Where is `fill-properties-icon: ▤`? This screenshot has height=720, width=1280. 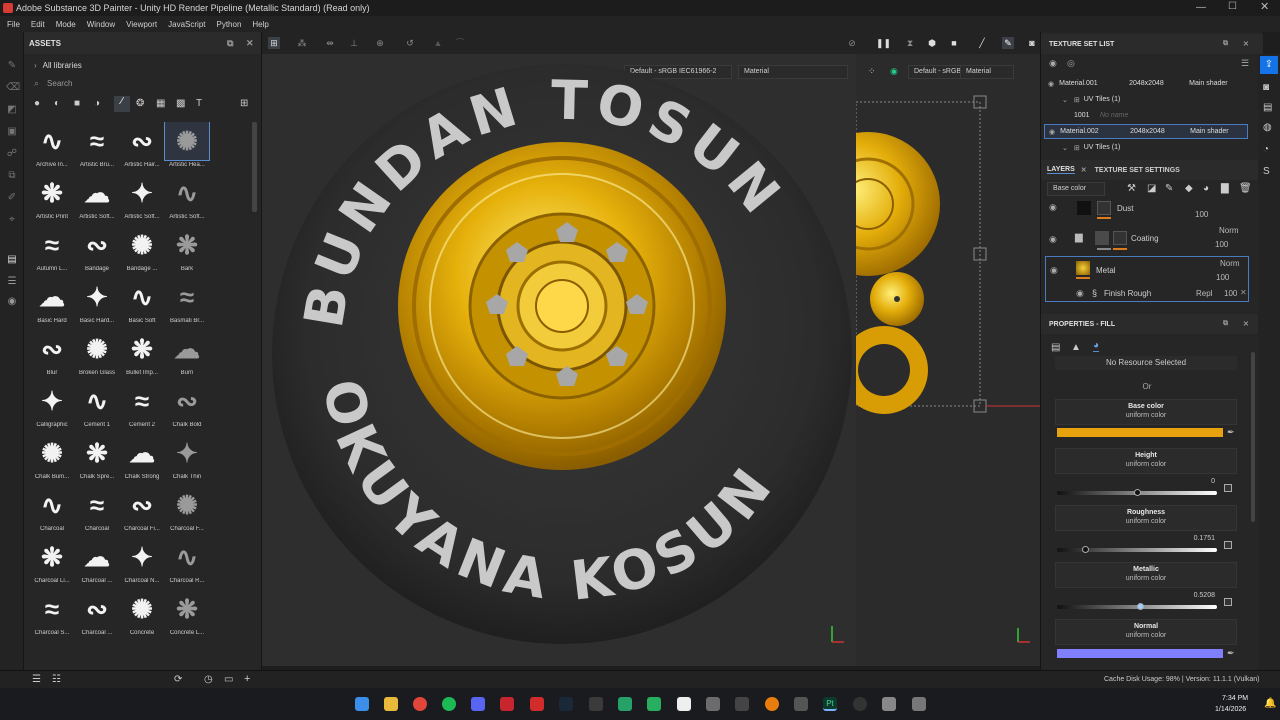
fill-properties-icon: ▤ is located at coordinates (1055, 347).